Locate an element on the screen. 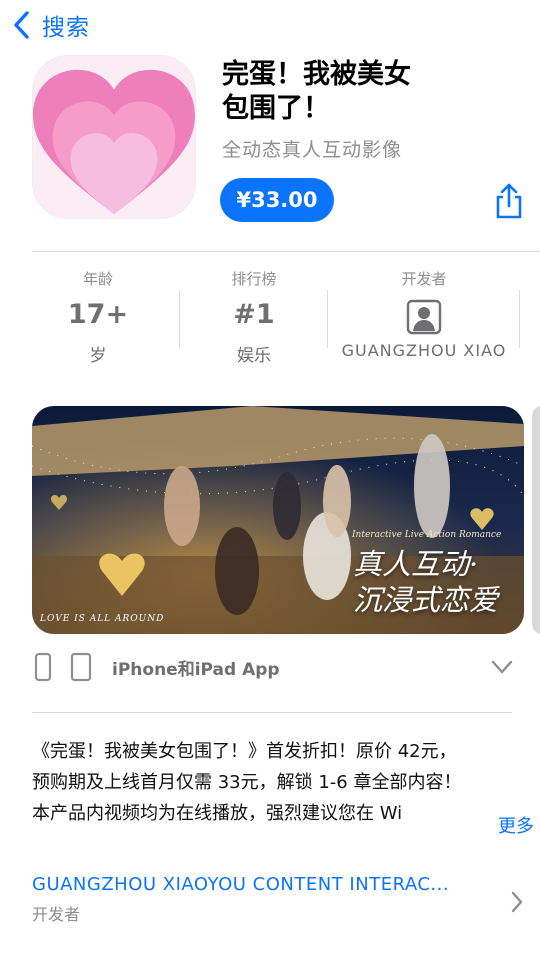 The height and width of the screenshot is (969, 540). chevron-right-icon is located at coordinates (517, 902).